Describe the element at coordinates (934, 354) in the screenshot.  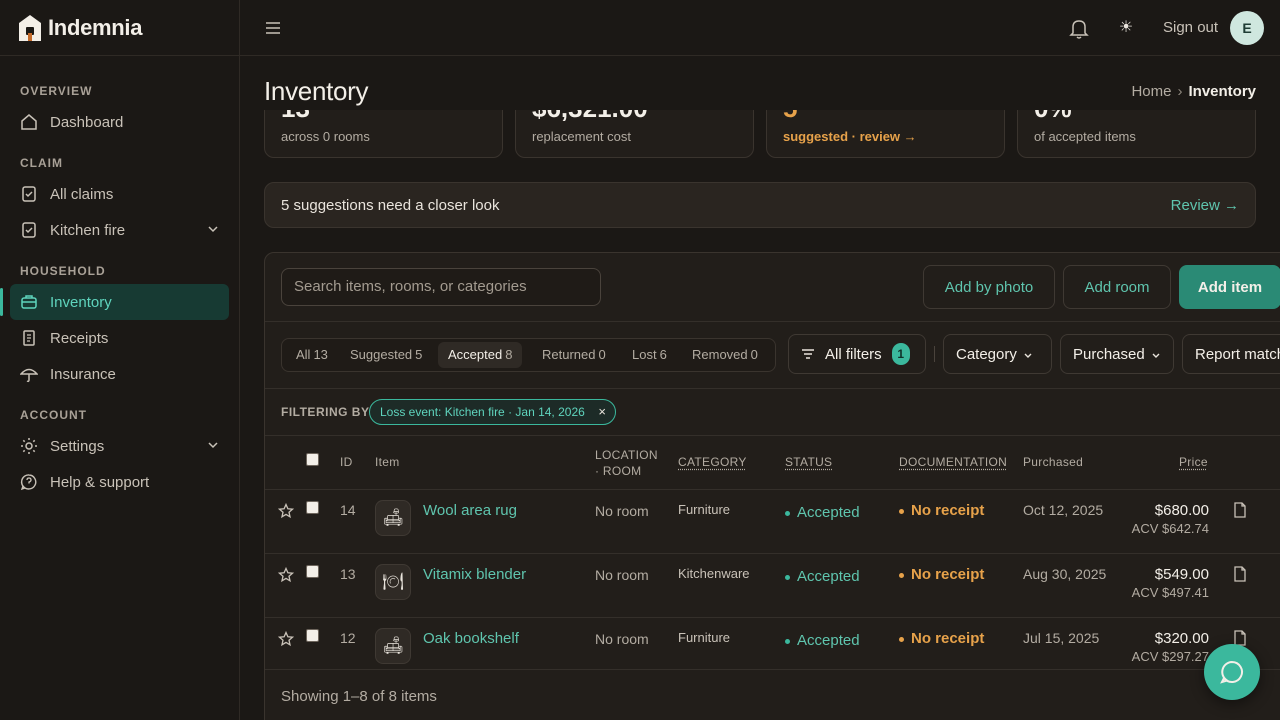
I see `filter-divider` at that location.